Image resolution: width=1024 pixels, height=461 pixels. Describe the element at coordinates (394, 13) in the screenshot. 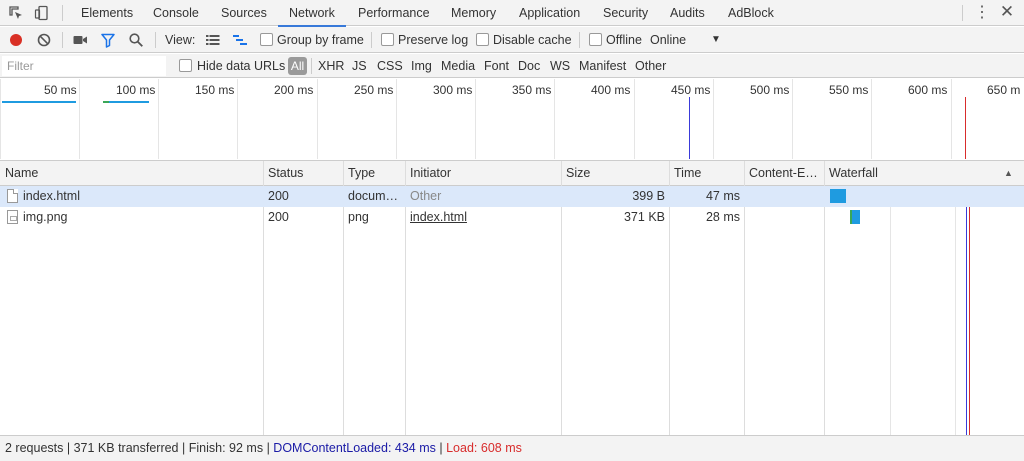

I see `tab-performance: Performance` at that location.